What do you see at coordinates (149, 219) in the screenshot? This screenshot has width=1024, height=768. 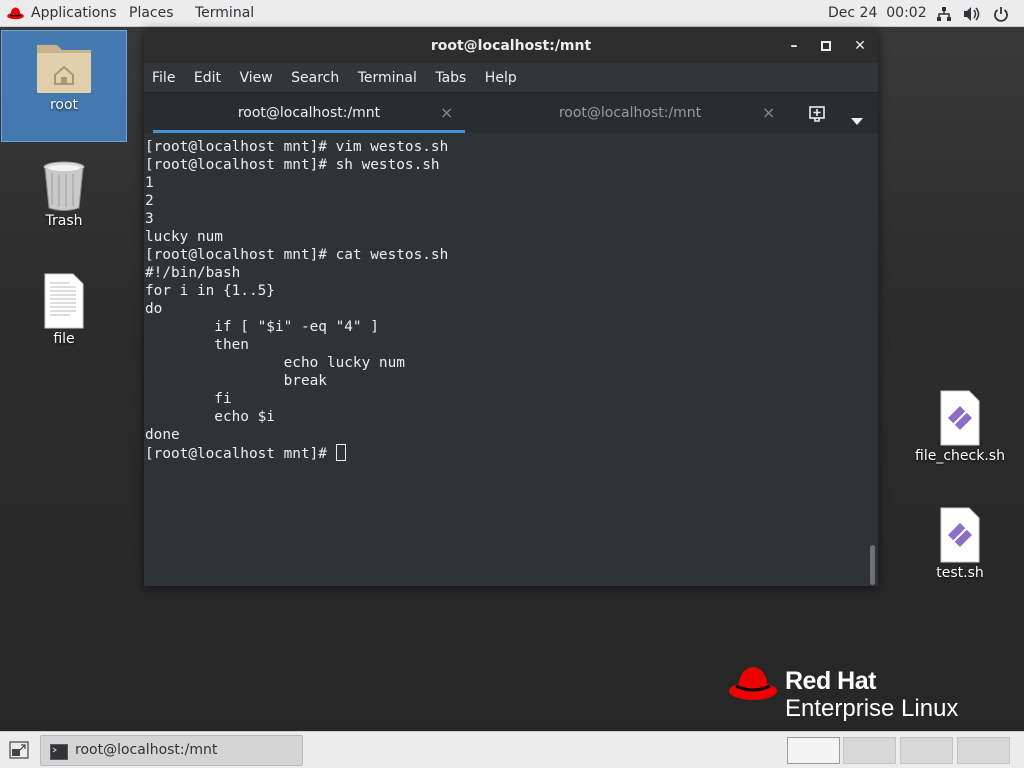 I see `terminal-line: 3` at bounding box center [149, 219].